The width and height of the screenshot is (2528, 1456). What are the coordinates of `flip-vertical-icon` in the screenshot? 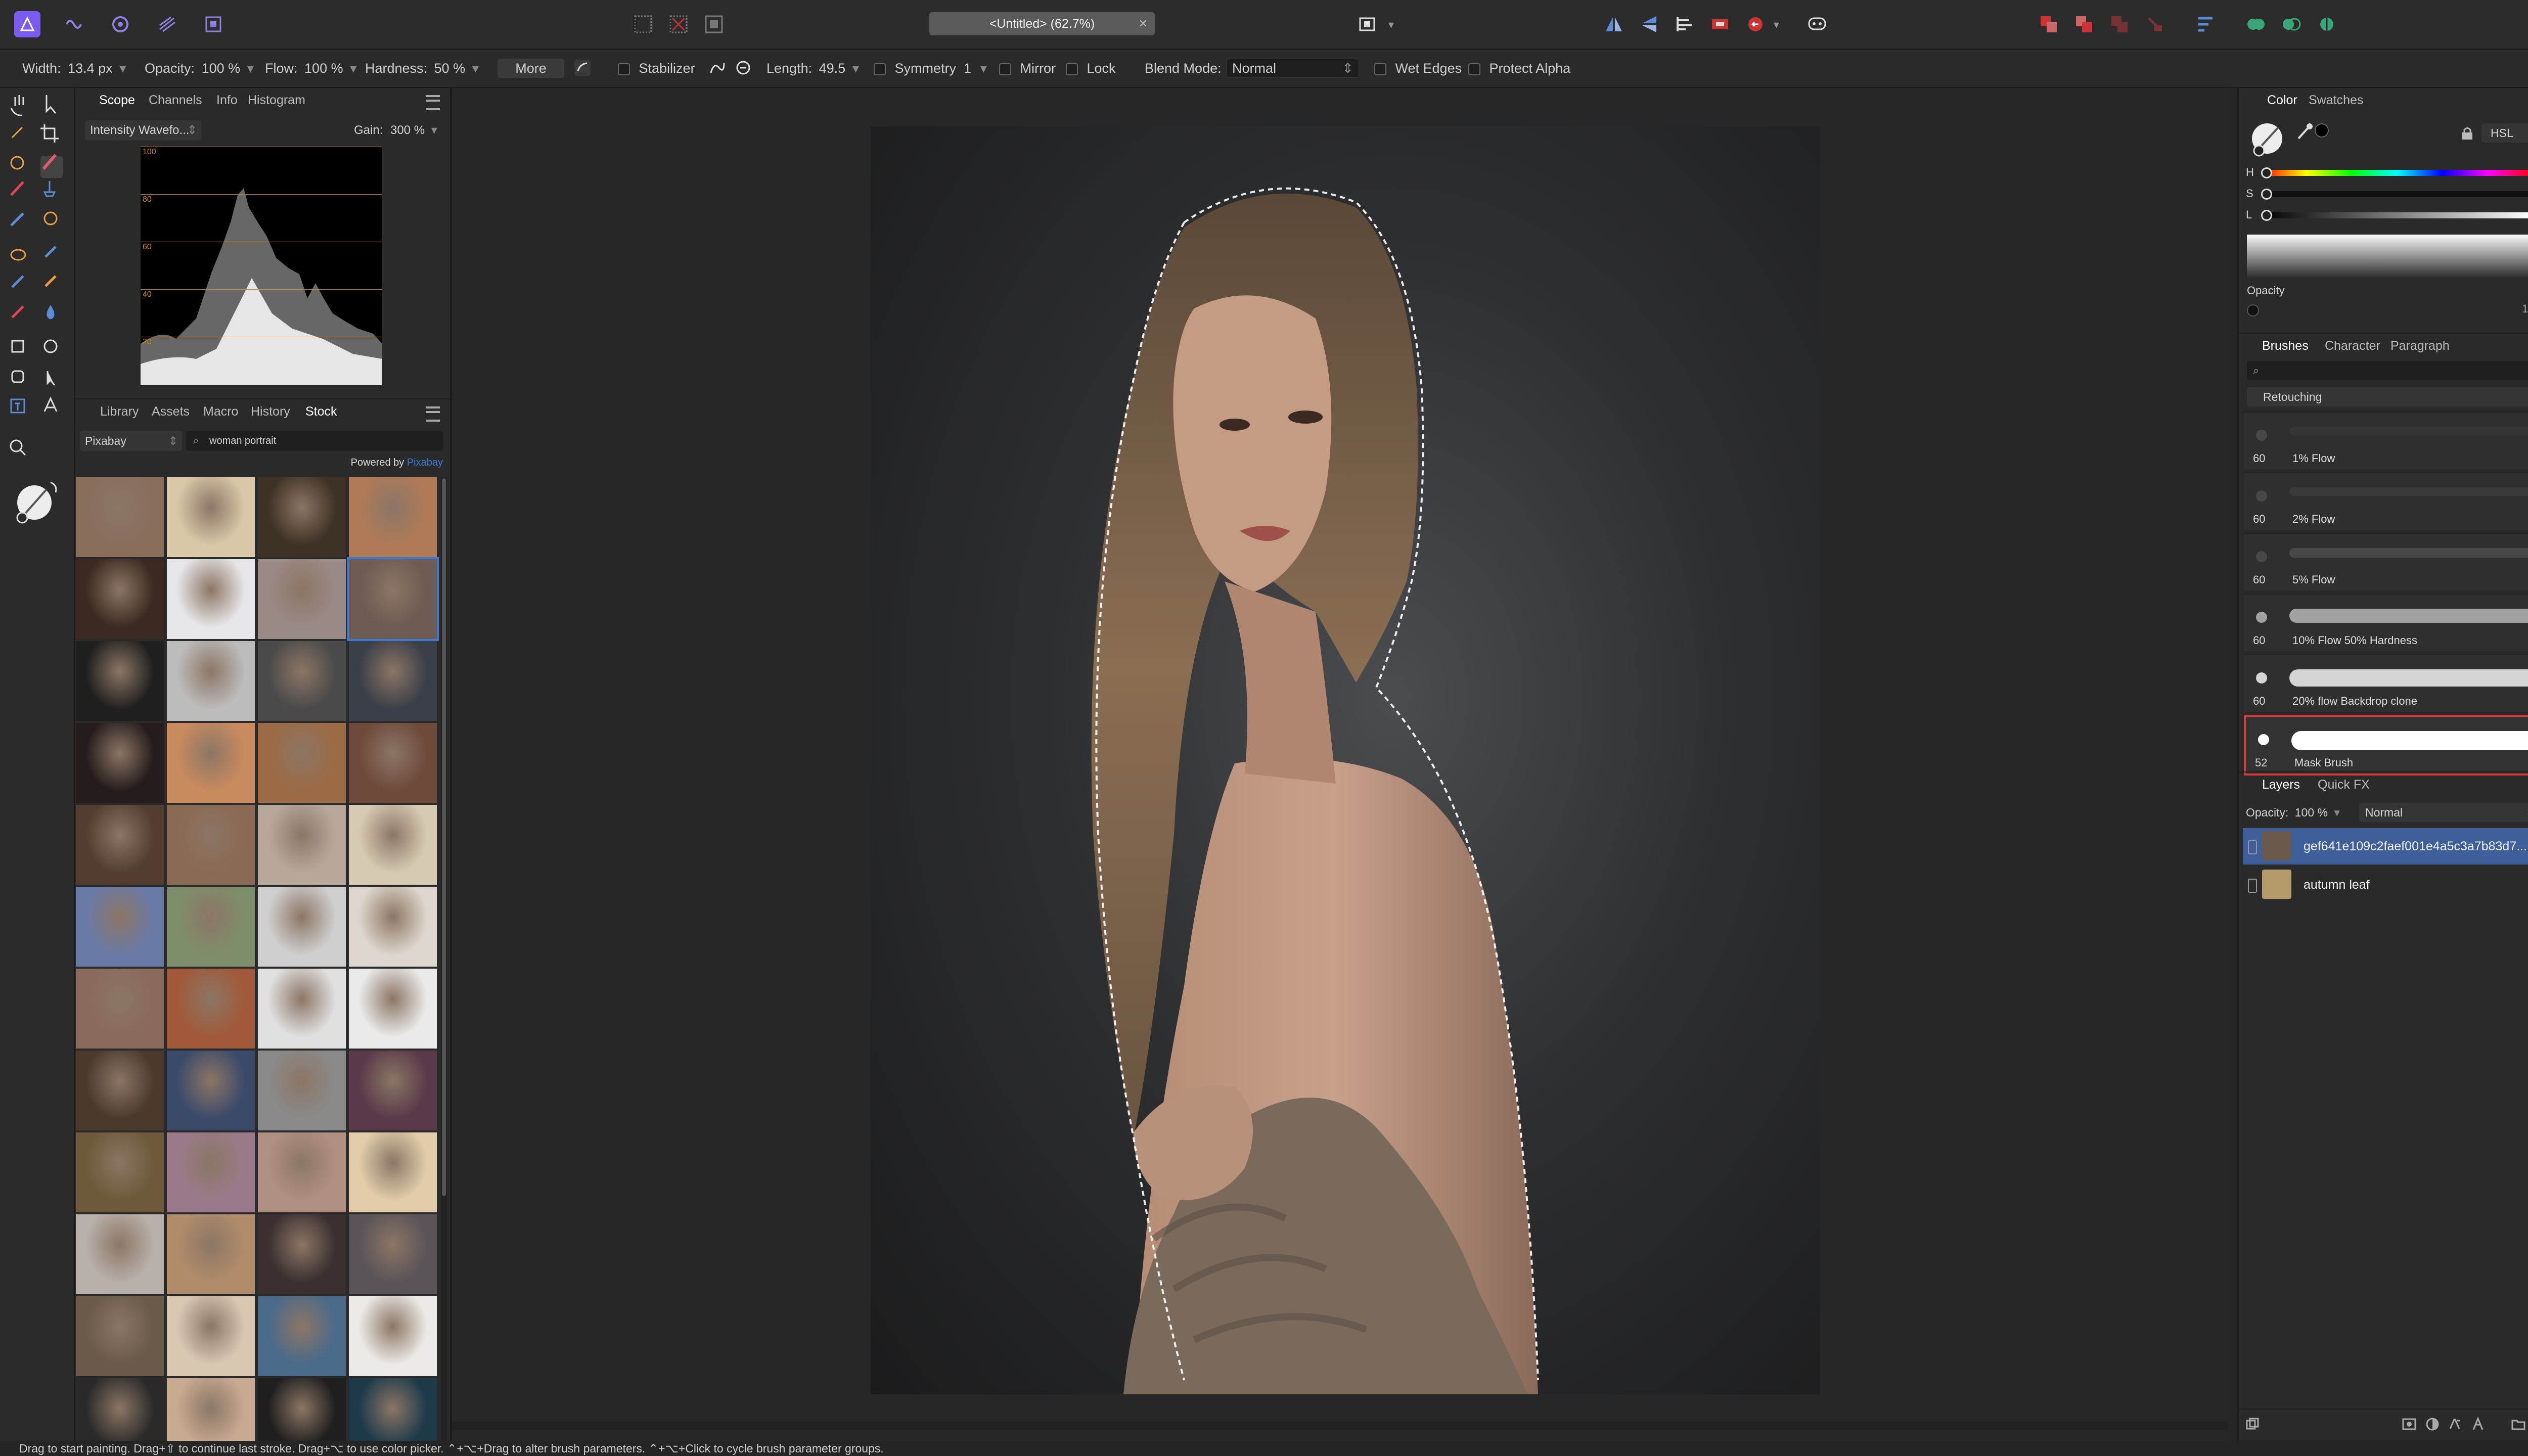 It's located at (1649, 24).